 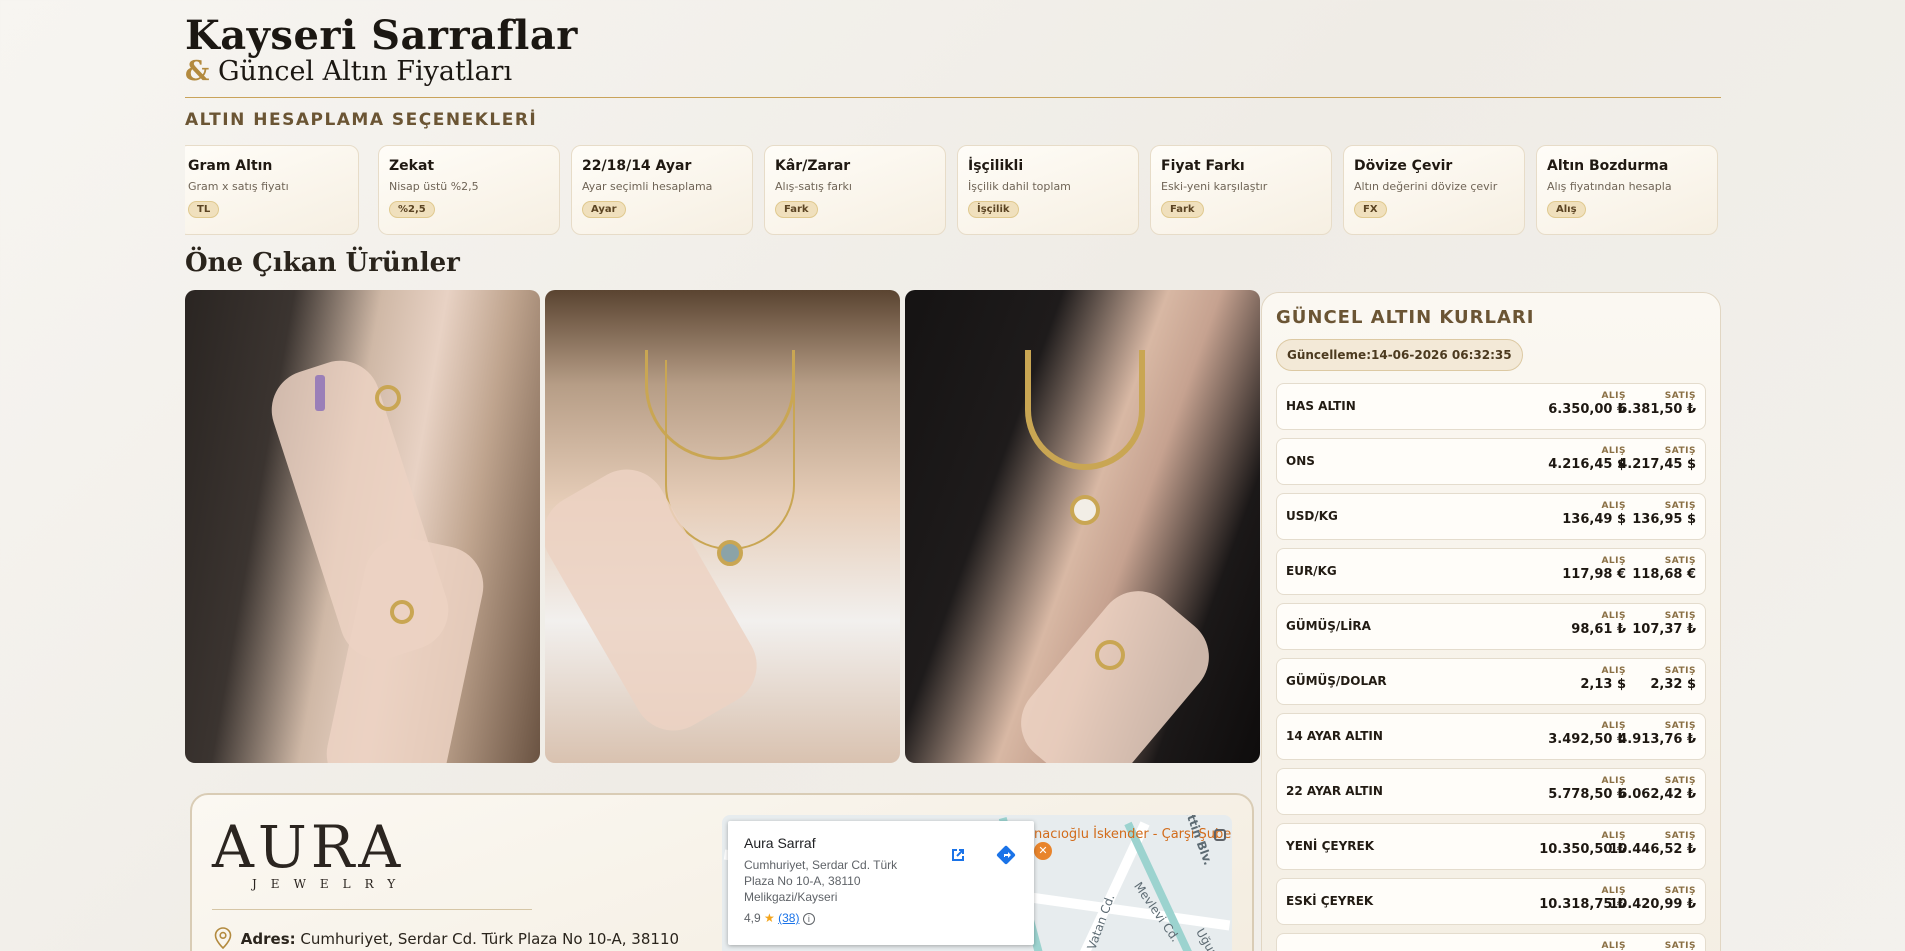 What do you see at coordinates (1603, 679) in the screenshot?
I see `rate-buy: ALIŞ 2,13 $` at bounding box center [1603, 679].